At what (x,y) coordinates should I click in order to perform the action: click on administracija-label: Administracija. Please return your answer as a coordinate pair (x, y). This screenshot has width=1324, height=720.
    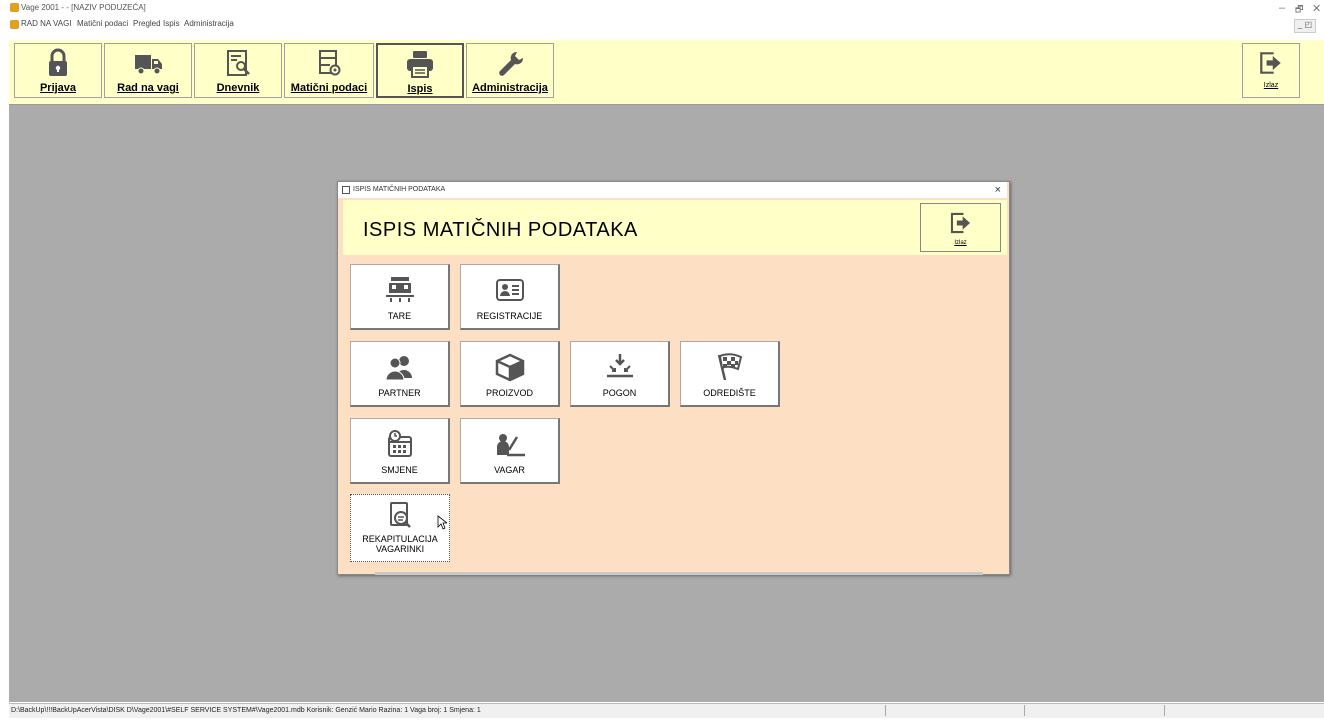
    Looking at the image, I should click on (510, 88).